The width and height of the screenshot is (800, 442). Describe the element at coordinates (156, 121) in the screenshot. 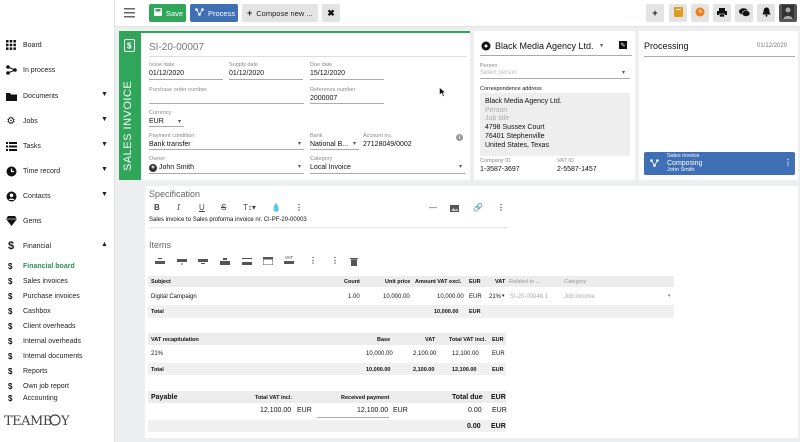

I see `currency-select: EUR` at that location.